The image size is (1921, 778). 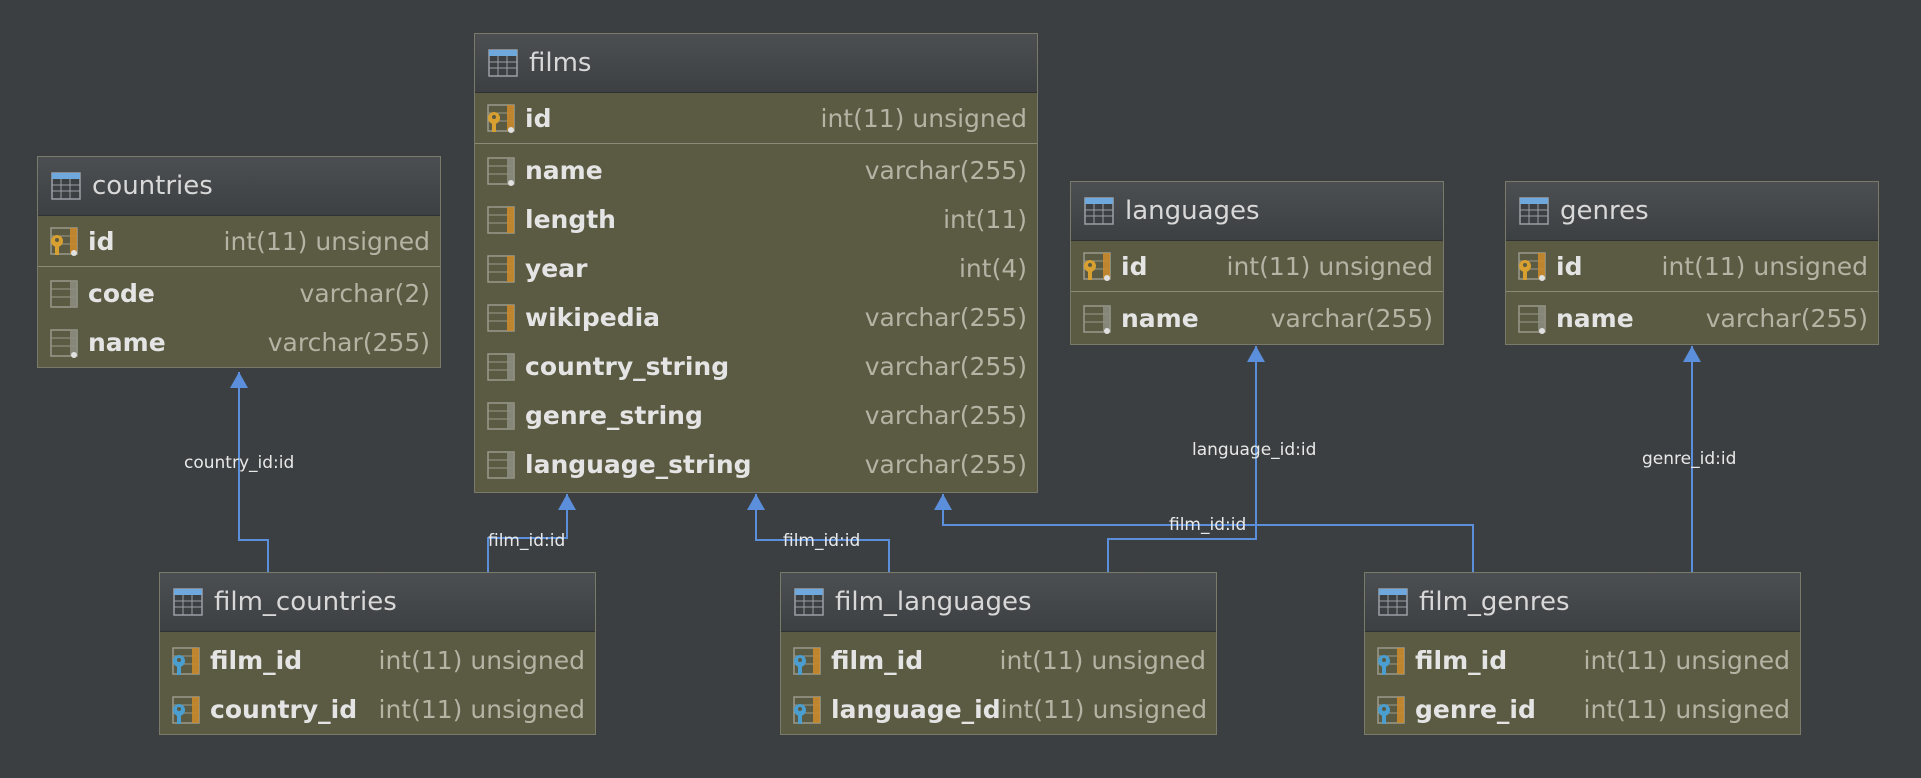 I want to click on column-row-year: year int(4), so click(x=756, y=268).